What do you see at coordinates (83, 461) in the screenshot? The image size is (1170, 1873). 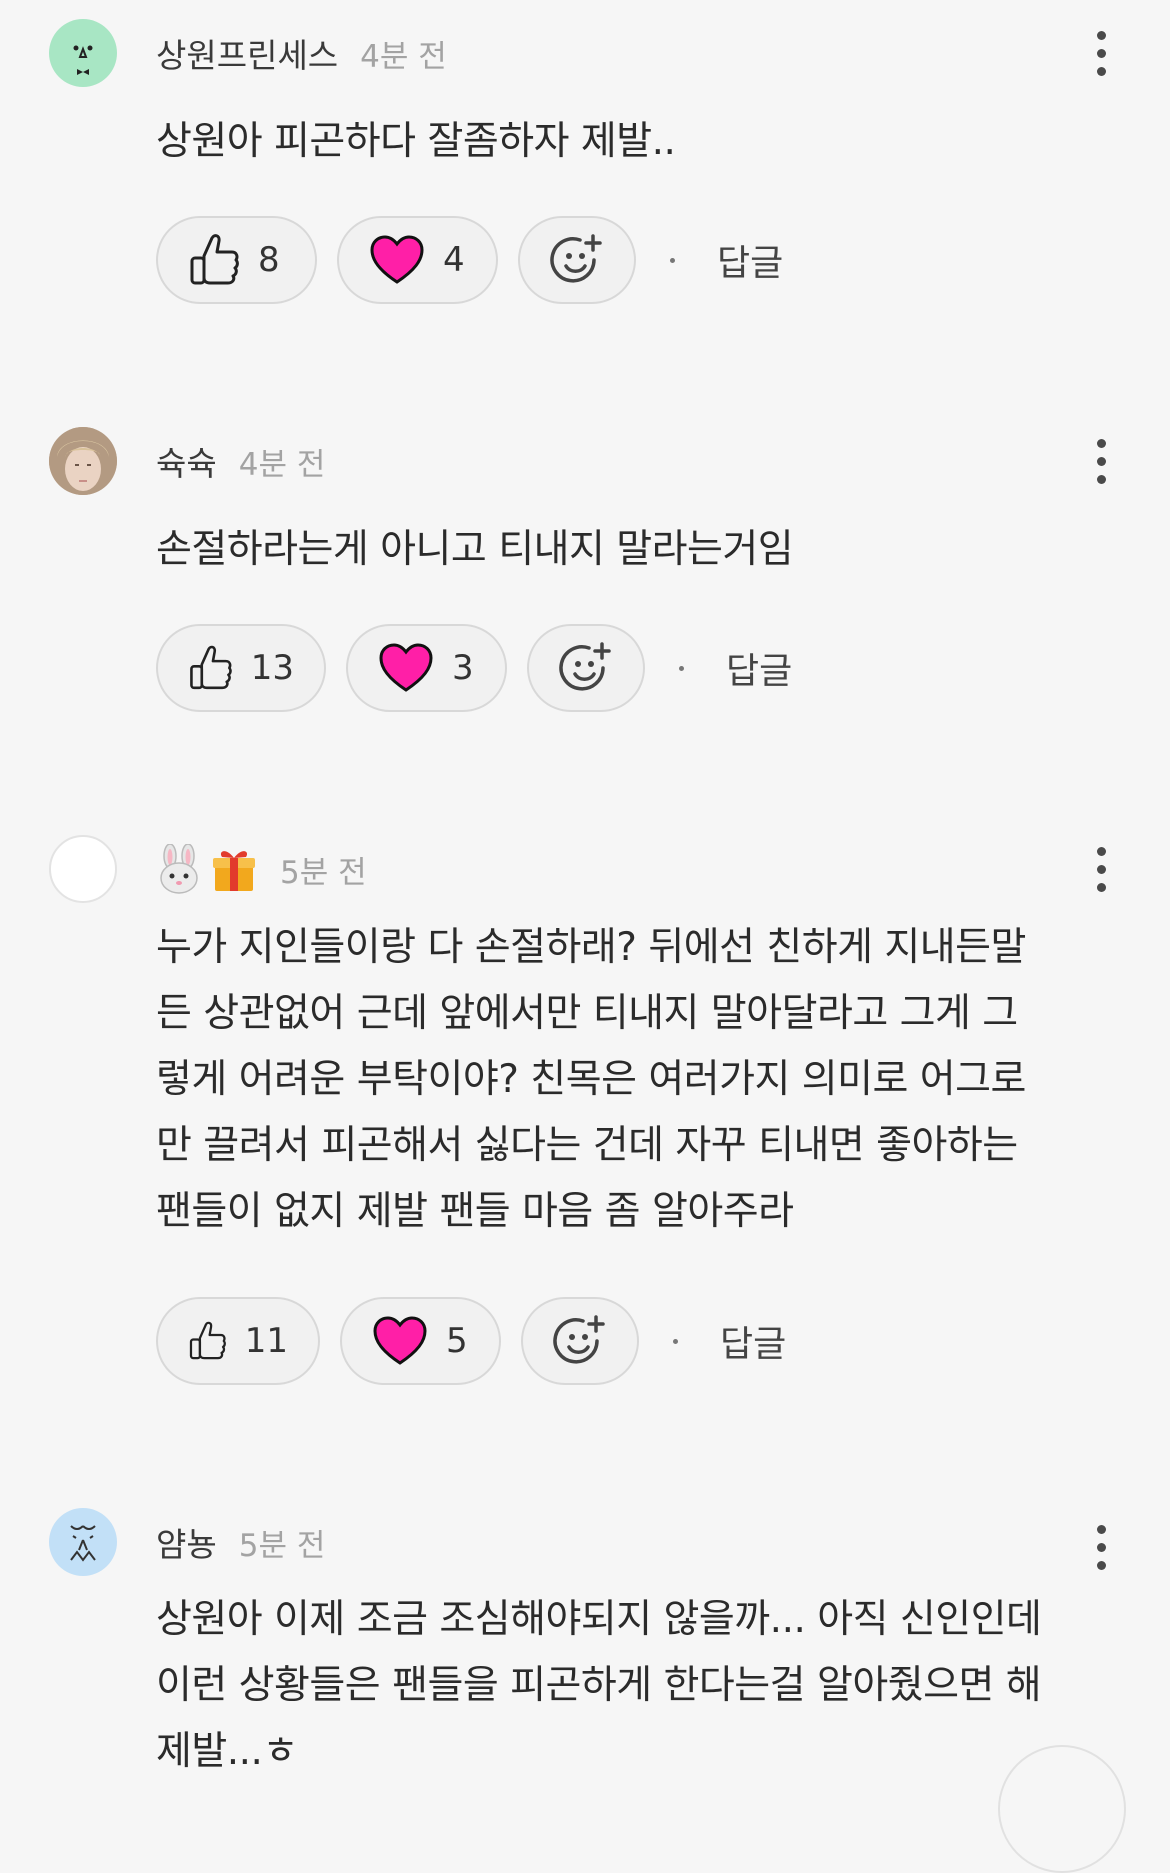 I see `photo-avatar` at bounding box center [83, 461].